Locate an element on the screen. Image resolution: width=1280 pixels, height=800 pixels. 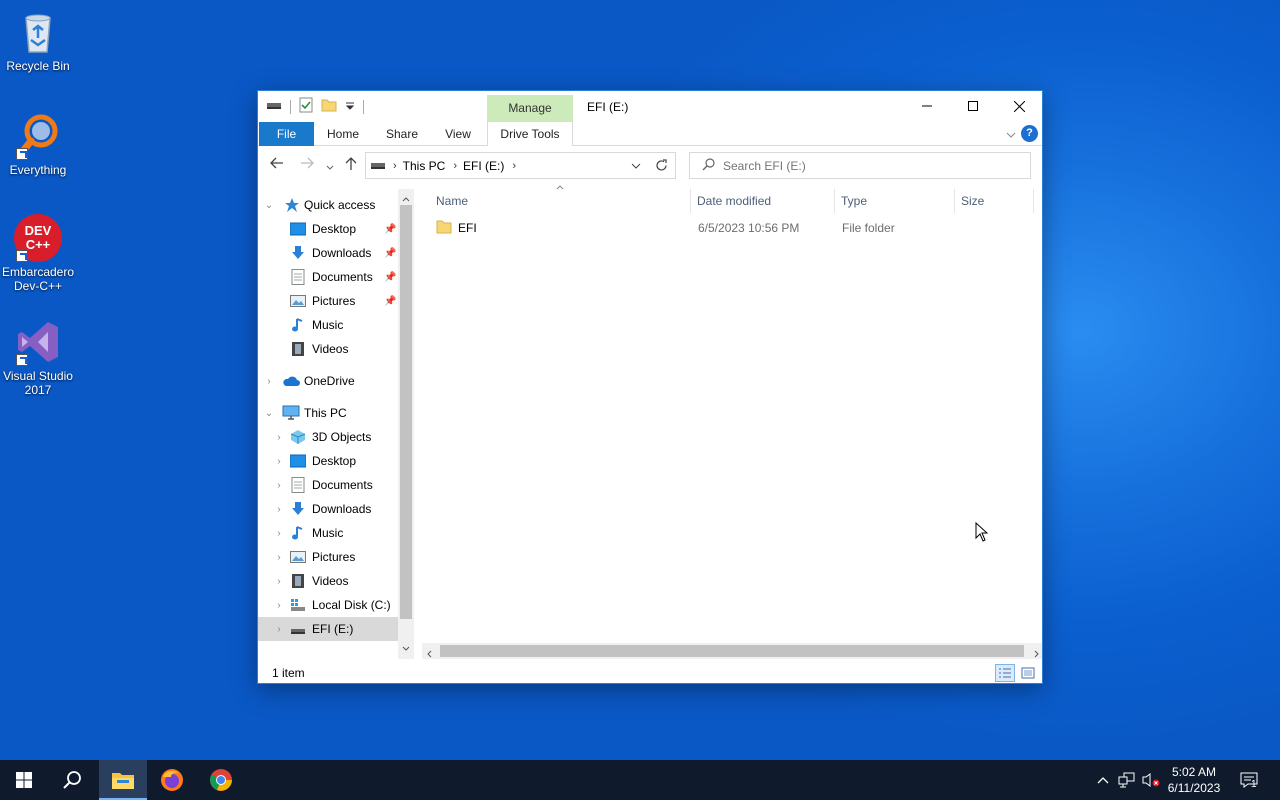
nav-pc-downloads: › Downloads is located at coordinates (328, 509).